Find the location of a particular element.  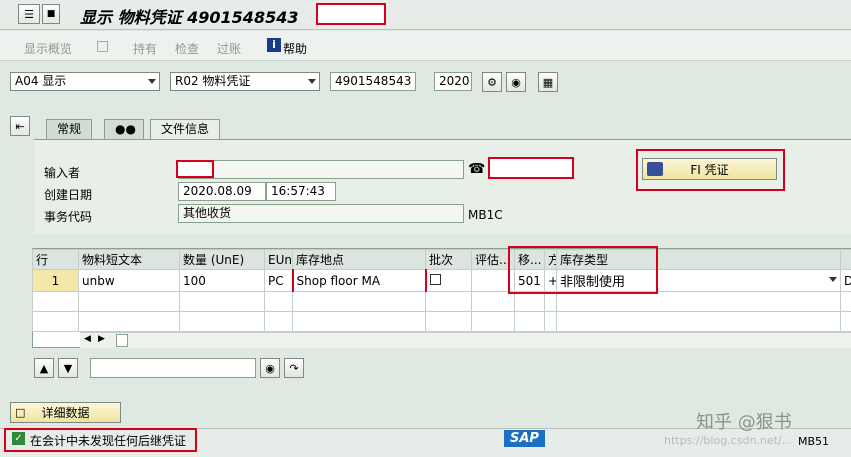

tab-general: 常规 is located at coordinates (69, 129).